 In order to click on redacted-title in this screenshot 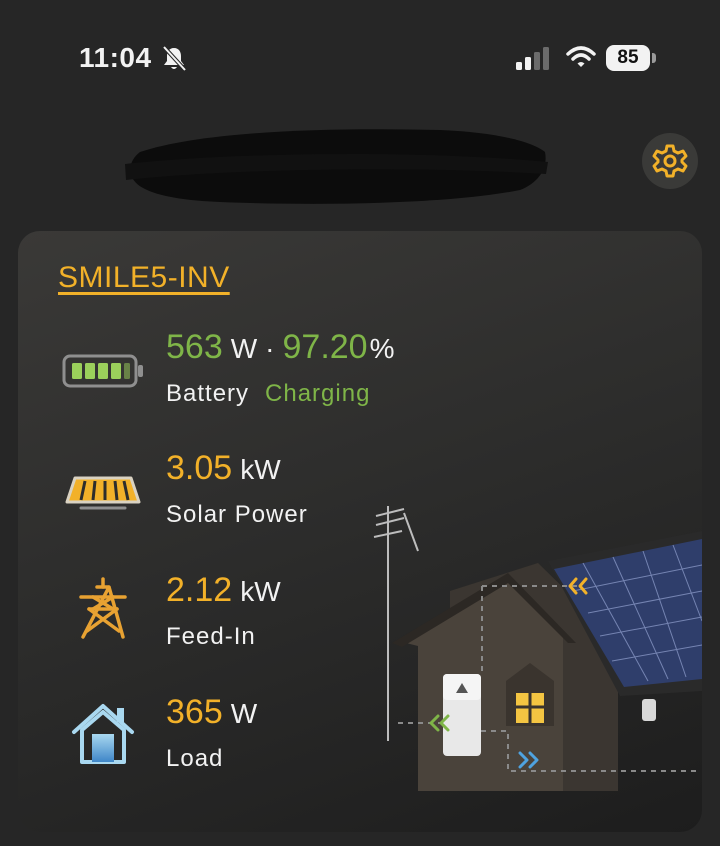, I will do `click(336, 166)`.